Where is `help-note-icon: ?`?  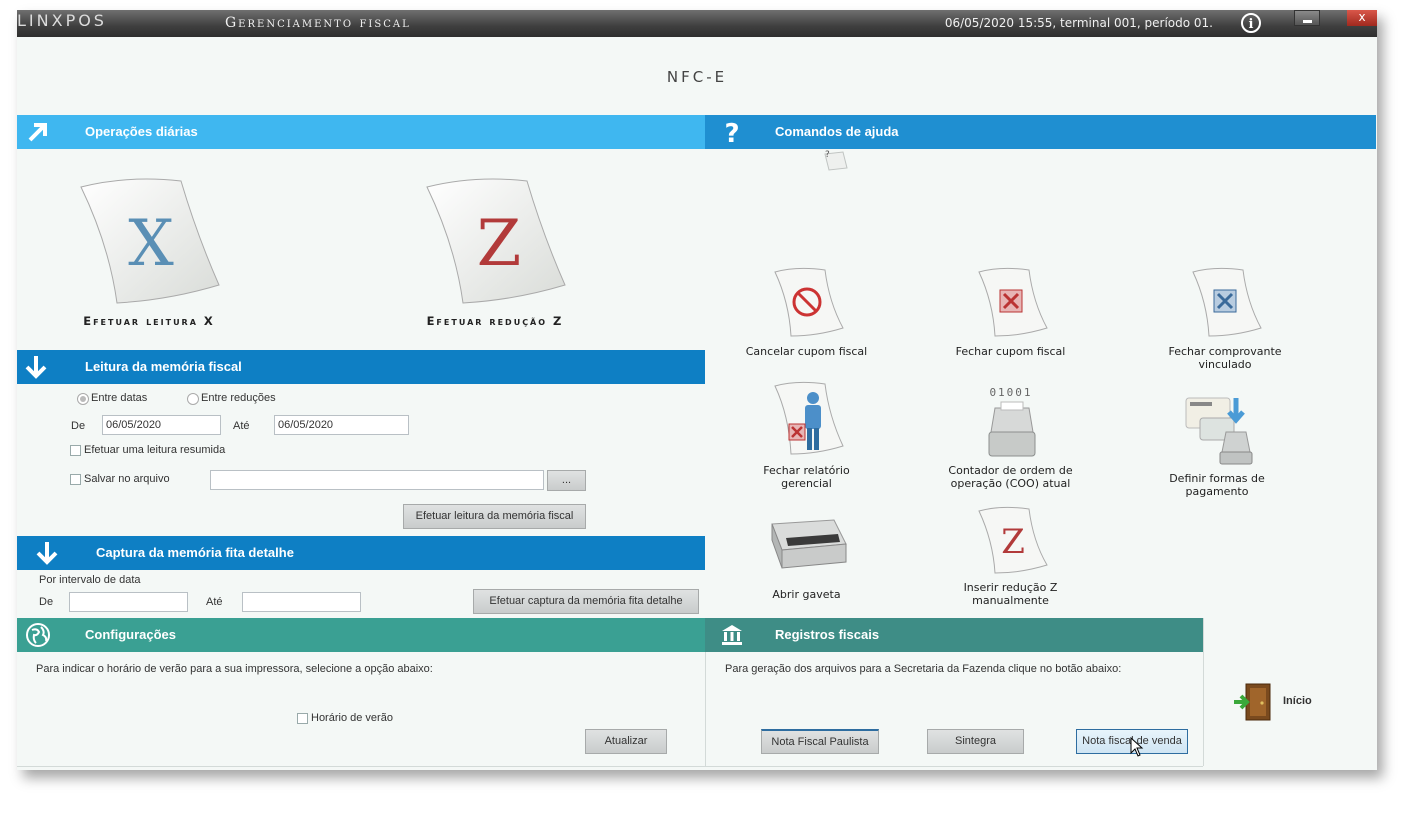 help-note-icon: ? is located at coordinates (836, 160).